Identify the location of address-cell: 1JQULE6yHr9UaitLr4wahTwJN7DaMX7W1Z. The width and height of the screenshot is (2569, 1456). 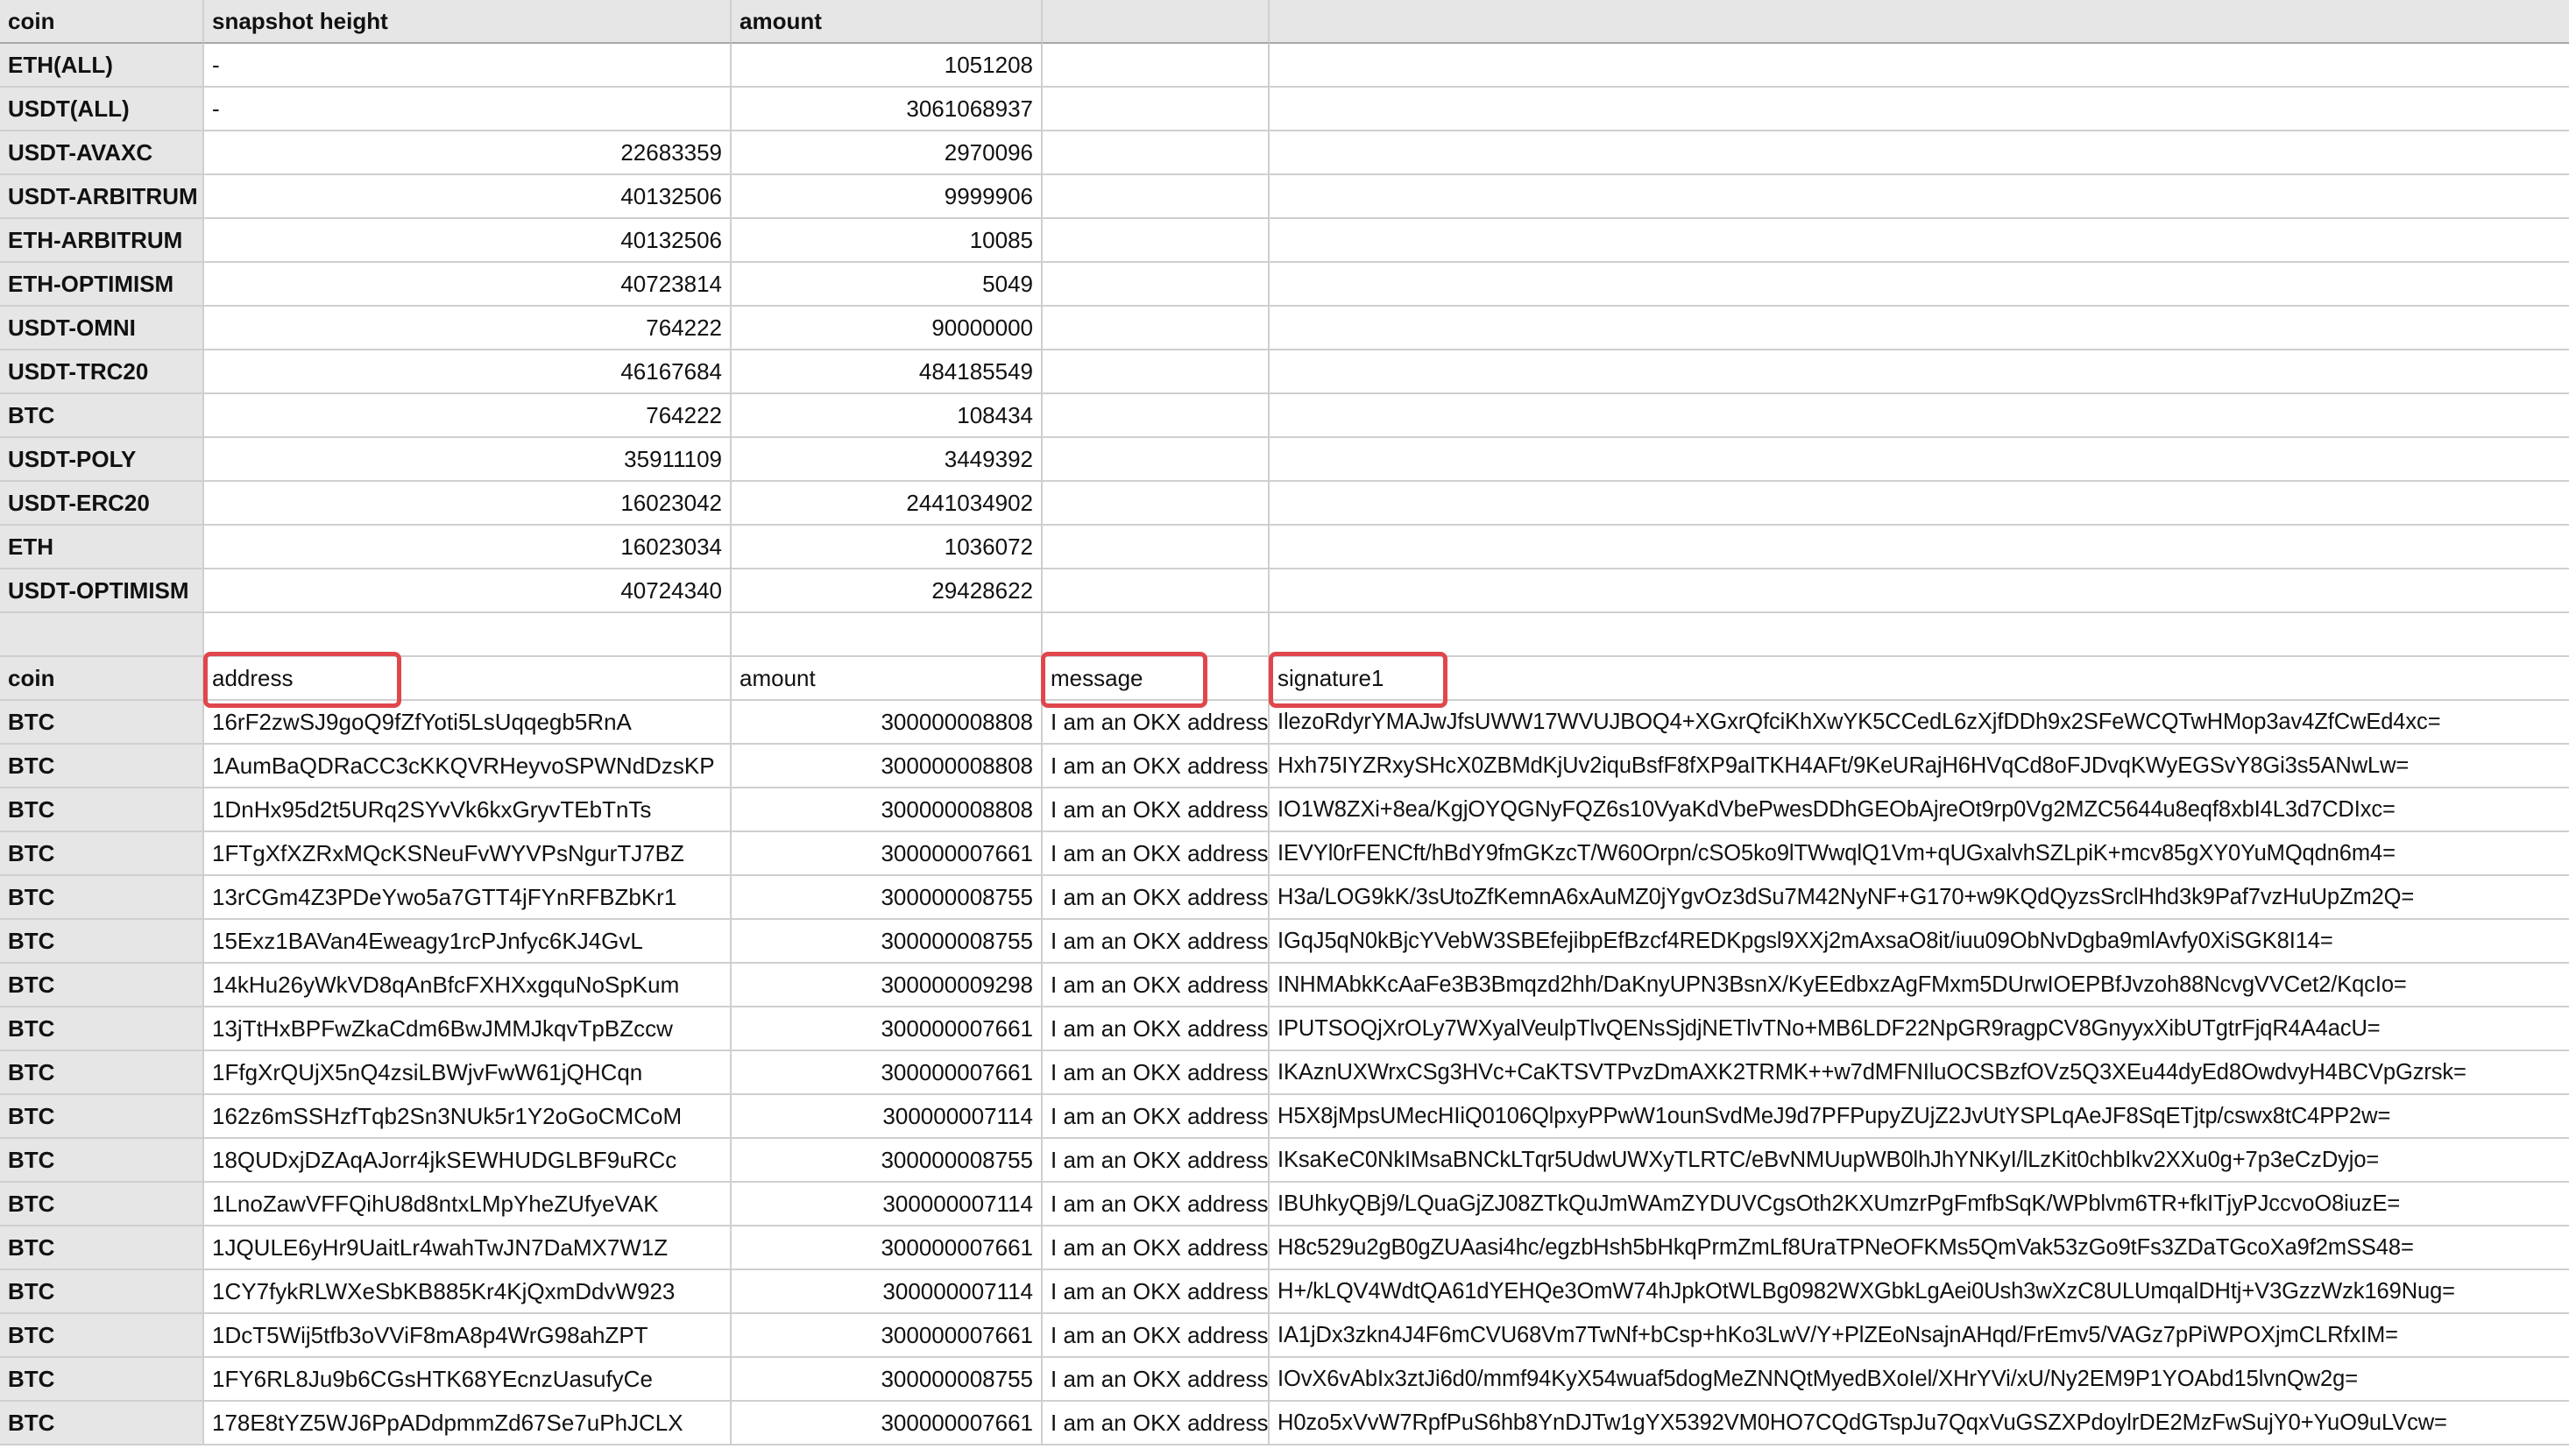
(468, 1248).